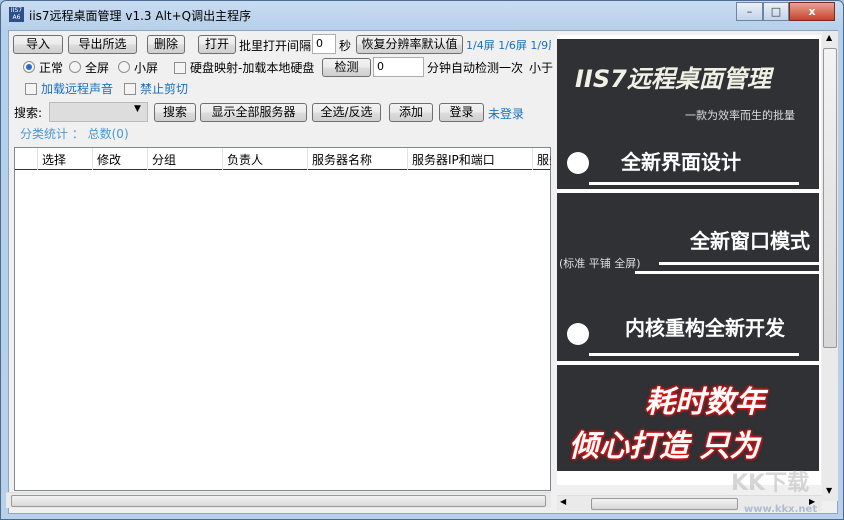  I want to click on login-status: 未登录, so click(506, 114).